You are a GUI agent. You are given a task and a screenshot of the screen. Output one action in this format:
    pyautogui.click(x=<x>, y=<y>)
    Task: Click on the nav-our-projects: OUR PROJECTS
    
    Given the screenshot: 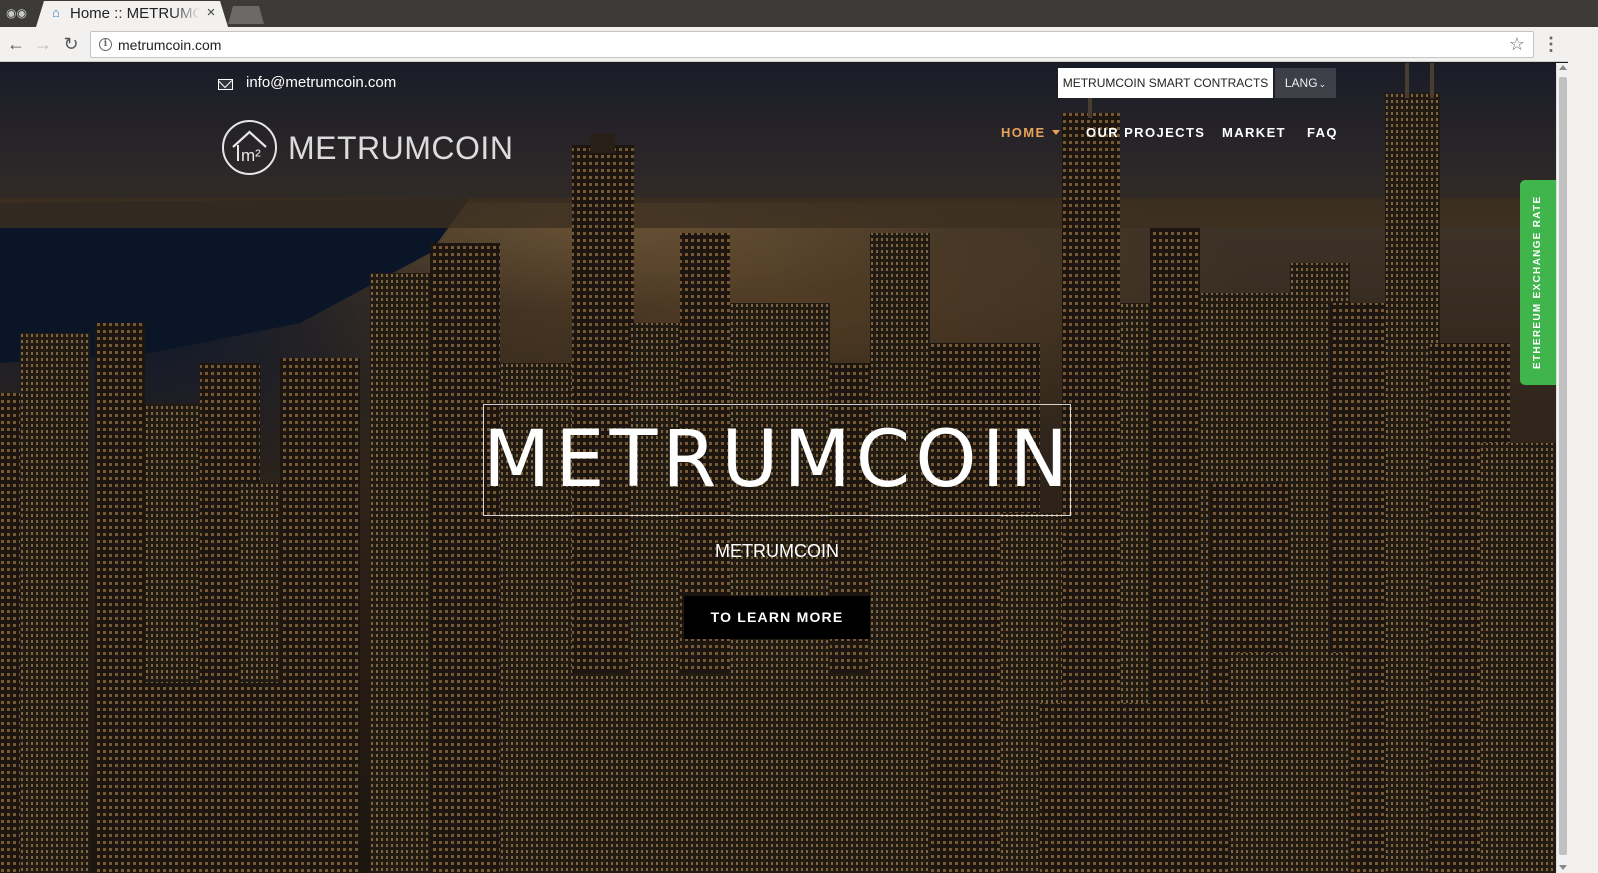 What is the action you would take?
    pyautogui.click(x=1145, y=133)
    